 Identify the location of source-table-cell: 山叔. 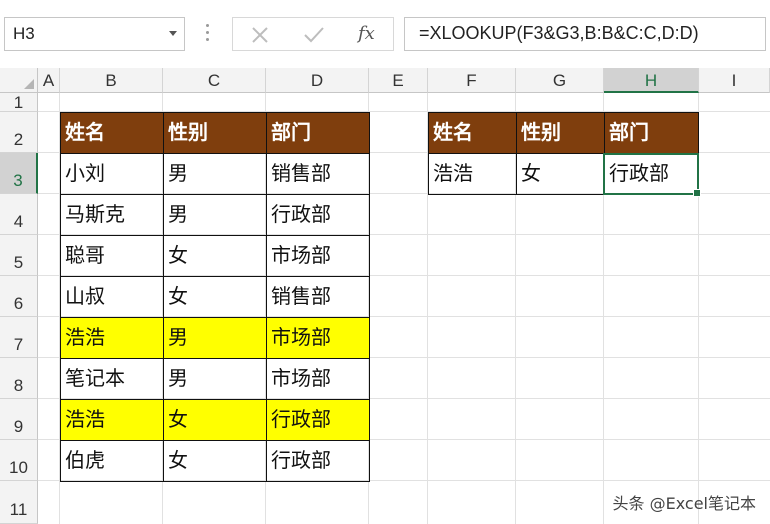
(111, 296).